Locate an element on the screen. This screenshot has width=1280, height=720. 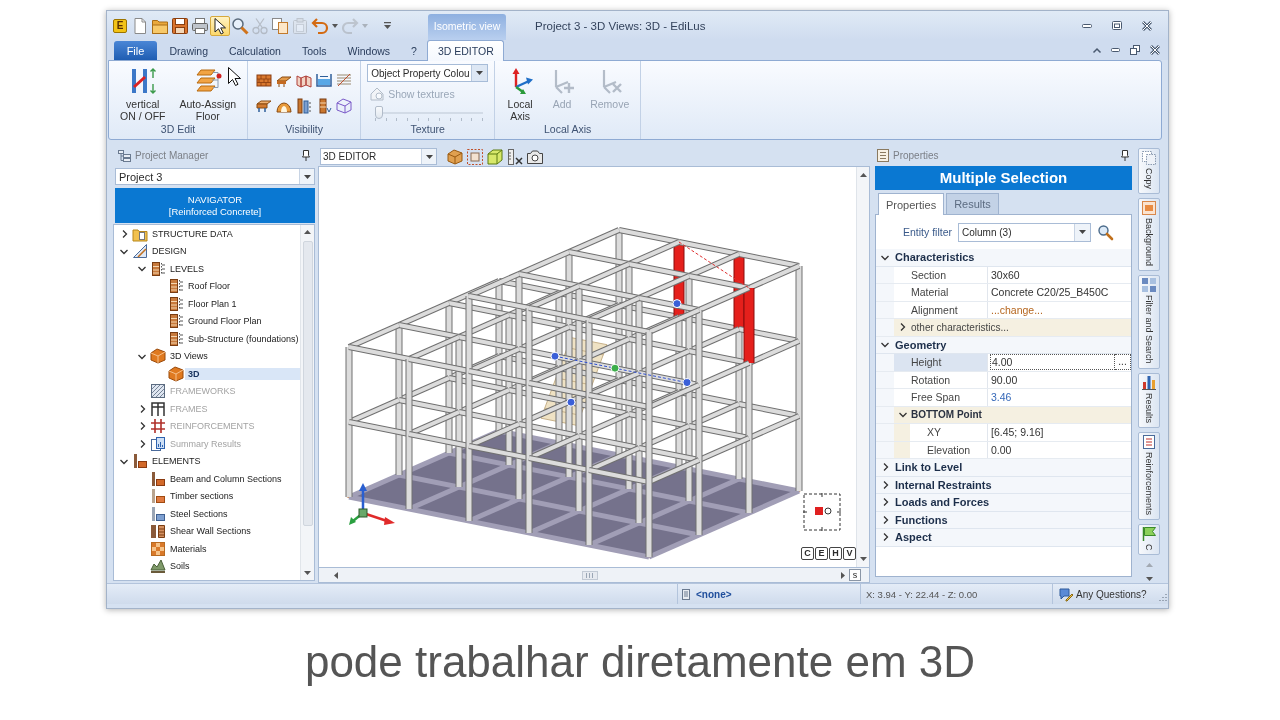
wall-panels-icon is located at coordinates (304, 80).